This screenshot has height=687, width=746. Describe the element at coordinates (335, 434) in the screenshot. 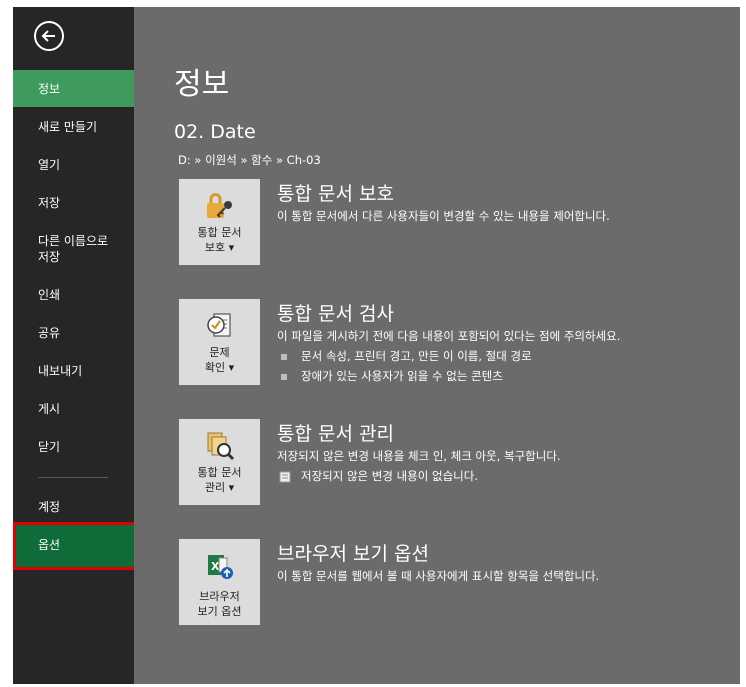

I see `manage-title: 통합 문서 관리` at that location.